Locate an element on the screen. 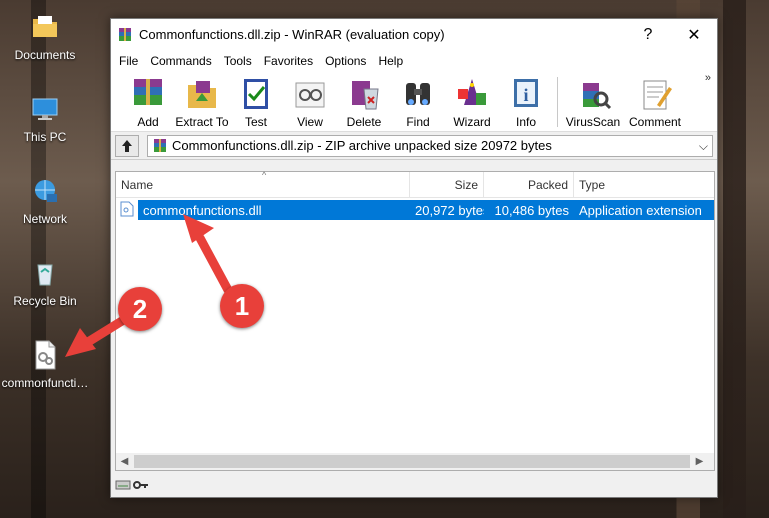  tool-label: Test is located at coordinates (255, 122).